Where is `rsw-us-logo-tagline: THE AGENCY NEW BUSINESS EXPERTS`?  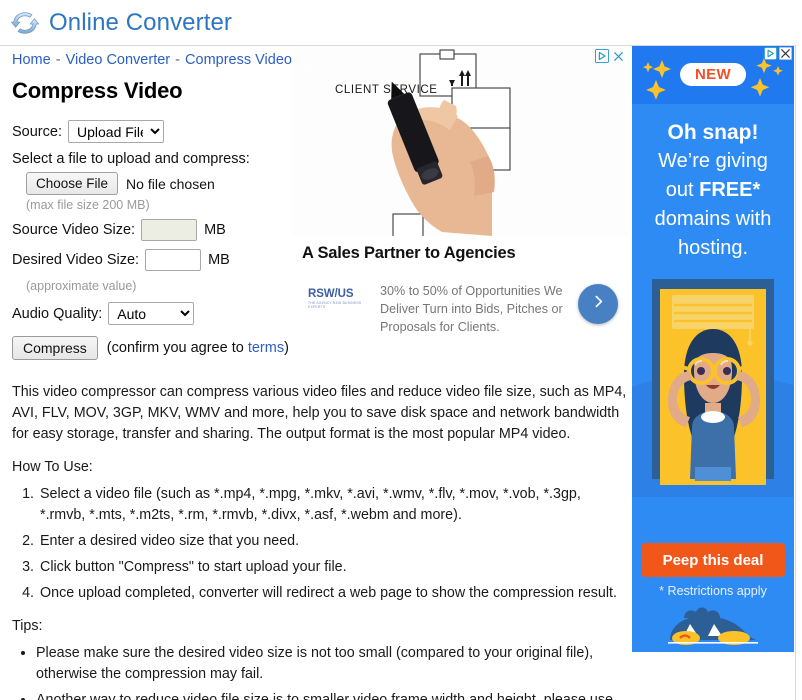 rsw-us-logo-tagline: THE AGENCY NEW BUSINESS EXPERTS is located at coordinates (335, 305).